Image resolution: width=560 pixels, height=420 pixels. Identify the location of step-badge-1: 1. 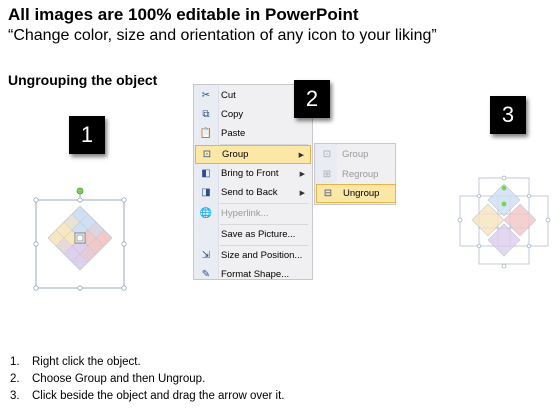
(87, 135).